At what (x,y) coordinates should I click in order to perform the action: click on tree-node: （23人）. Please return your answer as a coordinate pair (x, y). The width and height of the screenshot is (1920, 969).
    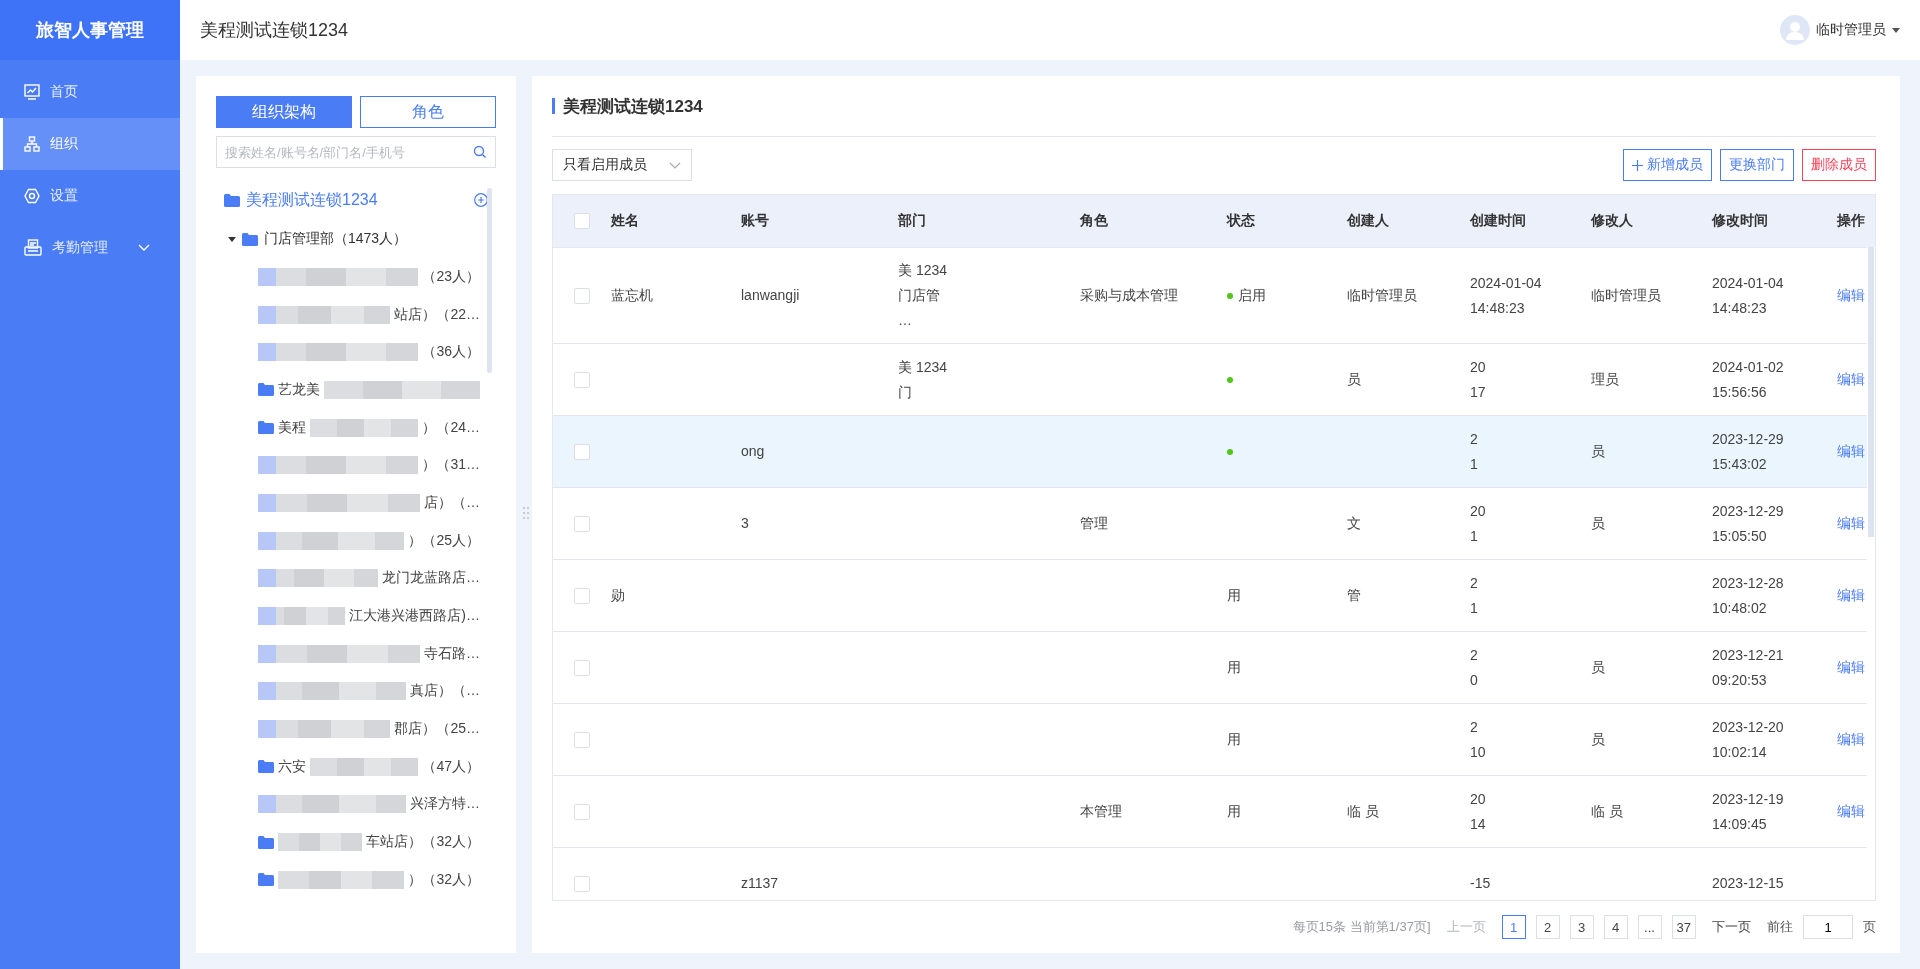
    Looking at the image, I should click on (451, 276).